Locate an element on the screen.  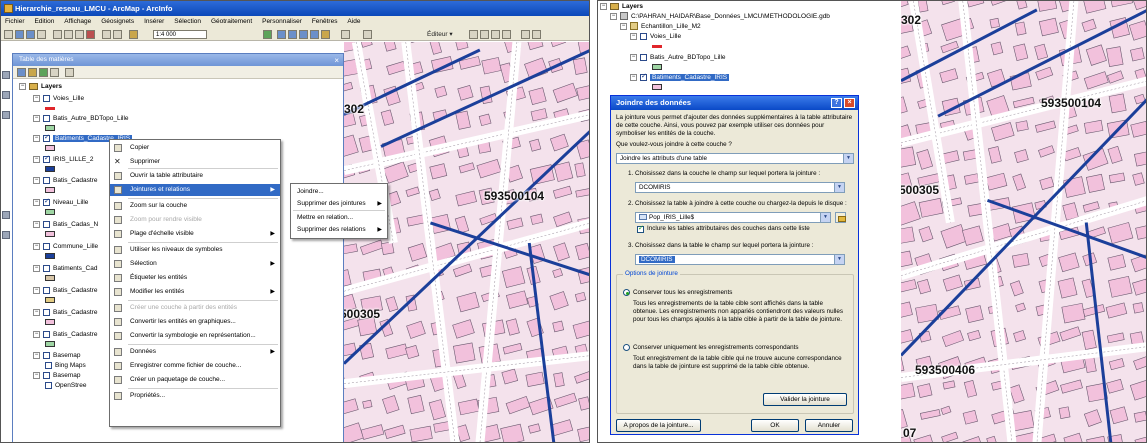
toc-layer-row: − IRIS_LILLE_2 is located at coordinates (63, 159).